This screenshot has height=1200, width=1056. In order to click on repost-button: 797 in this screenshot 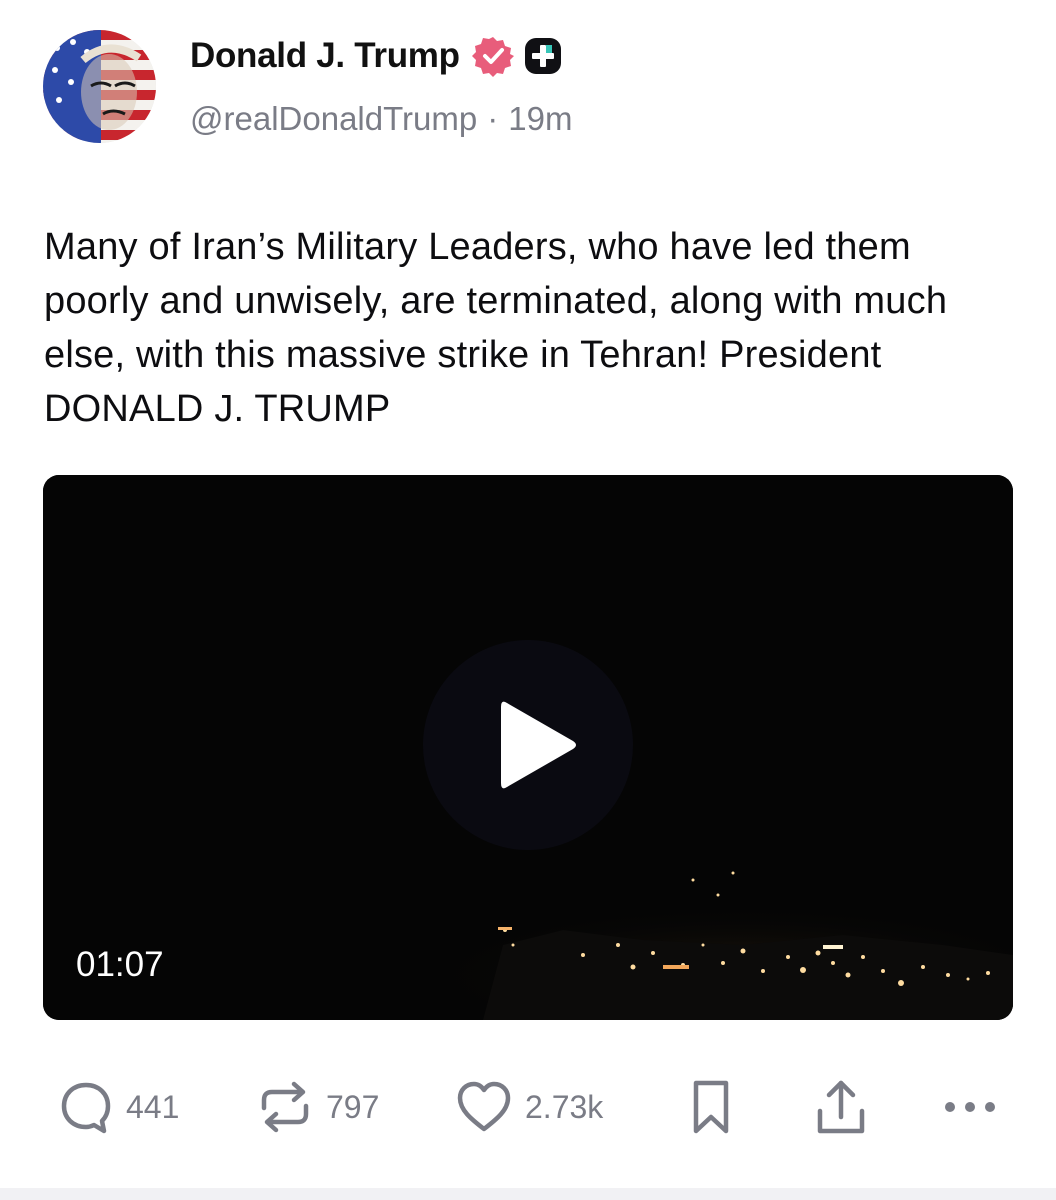, I will do `click(317, 1107)`.